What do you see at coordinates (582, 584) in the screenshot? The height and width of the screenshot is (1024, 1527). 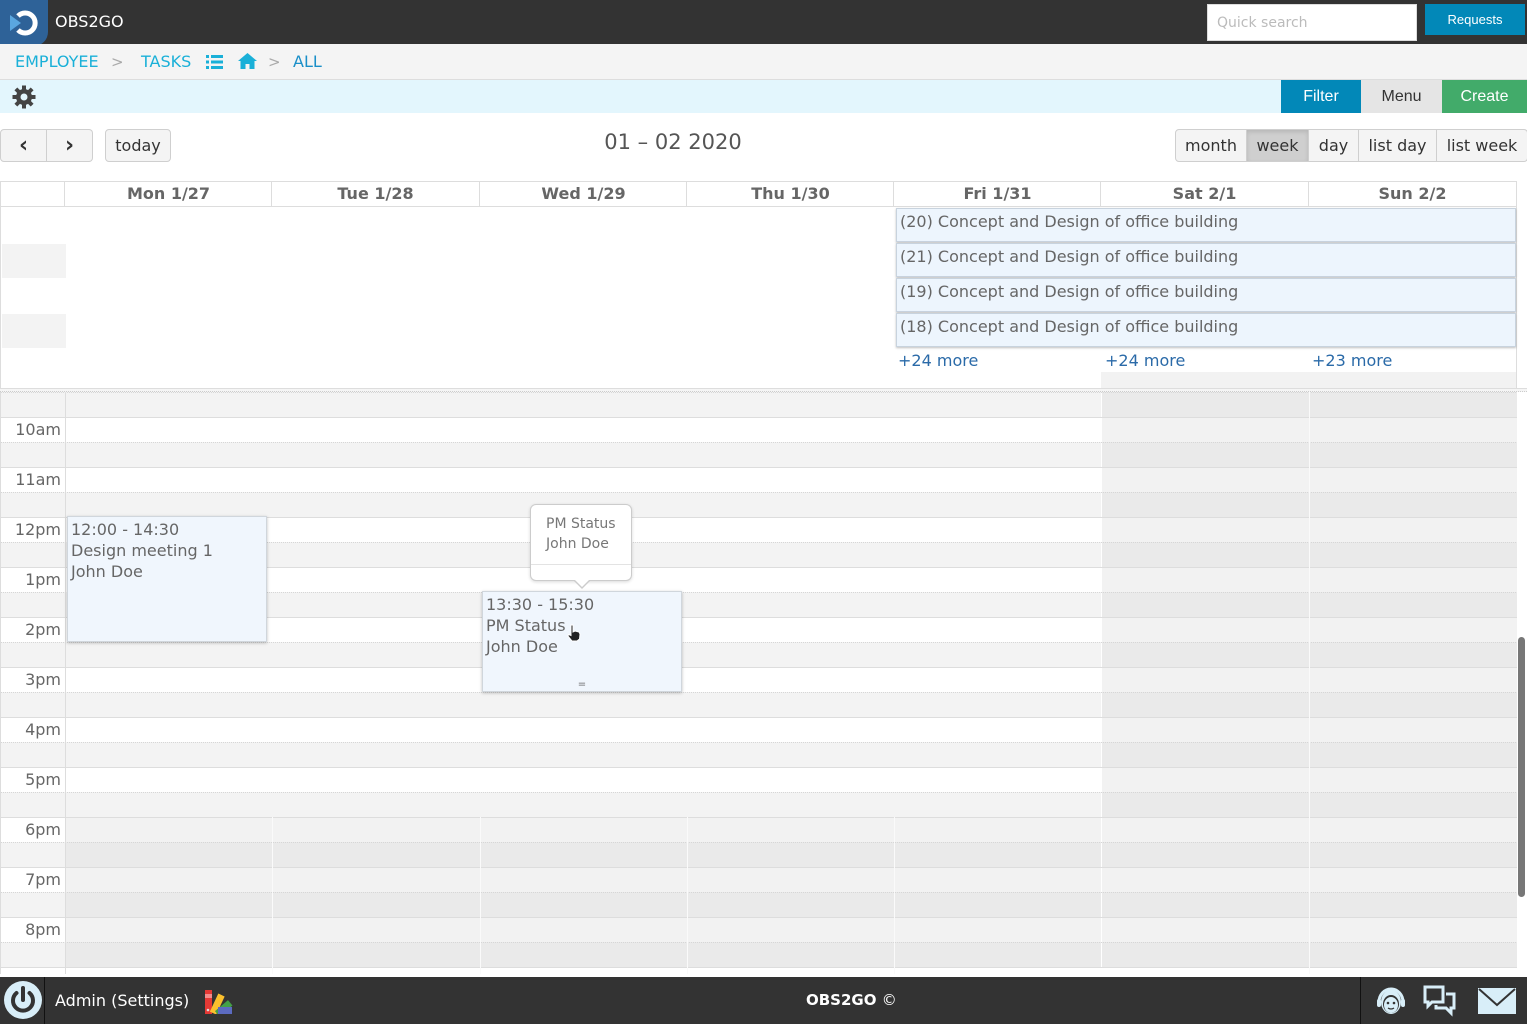 I see `tooltip-arrow` at bounding box center [582, 584].